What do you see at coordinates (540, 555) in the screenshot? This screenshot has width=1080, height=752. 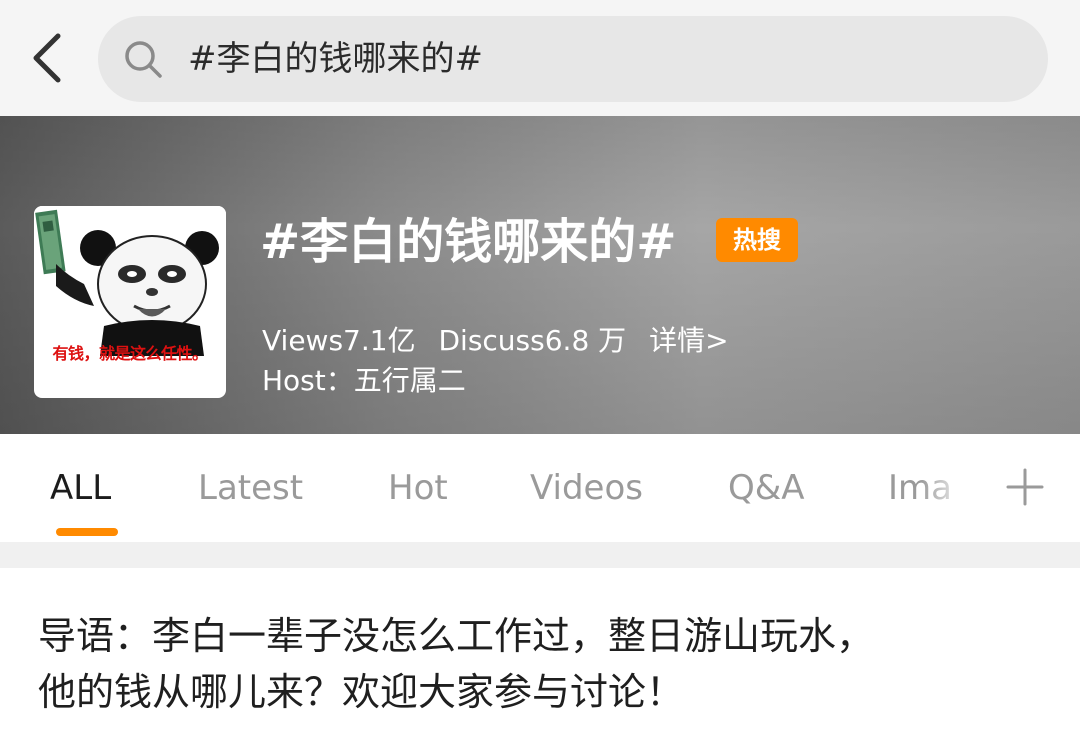 I see `section-divider` at bounding box center [540, 555].